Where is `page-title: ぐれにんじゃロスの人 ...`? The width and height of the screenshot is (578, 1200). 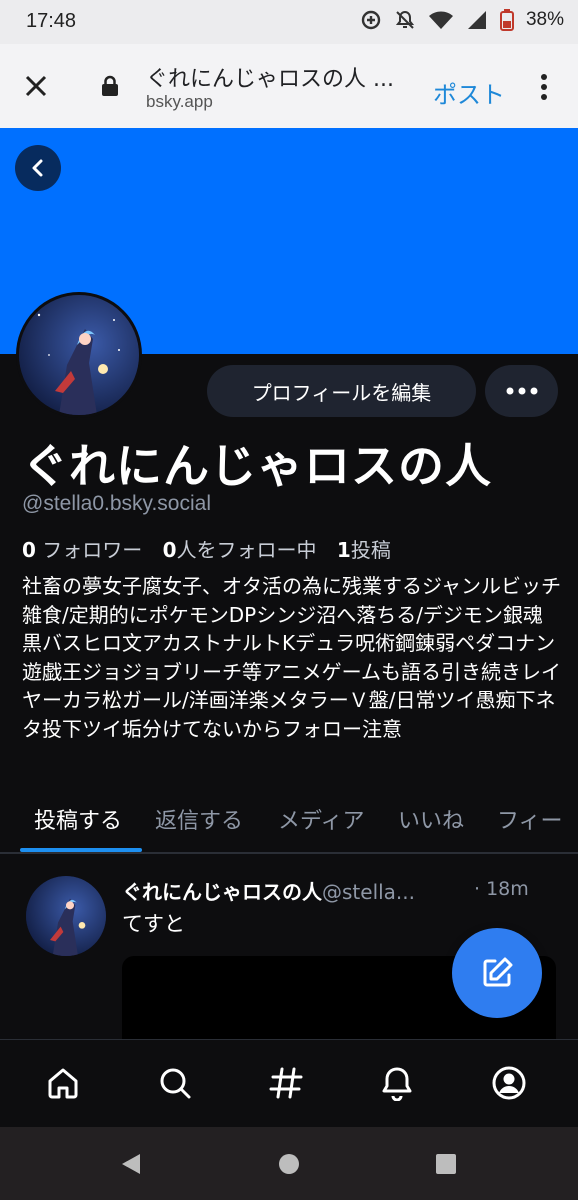 page-title: ぐれにんじゃロスの人 ... is located at coordinates (270, 79).